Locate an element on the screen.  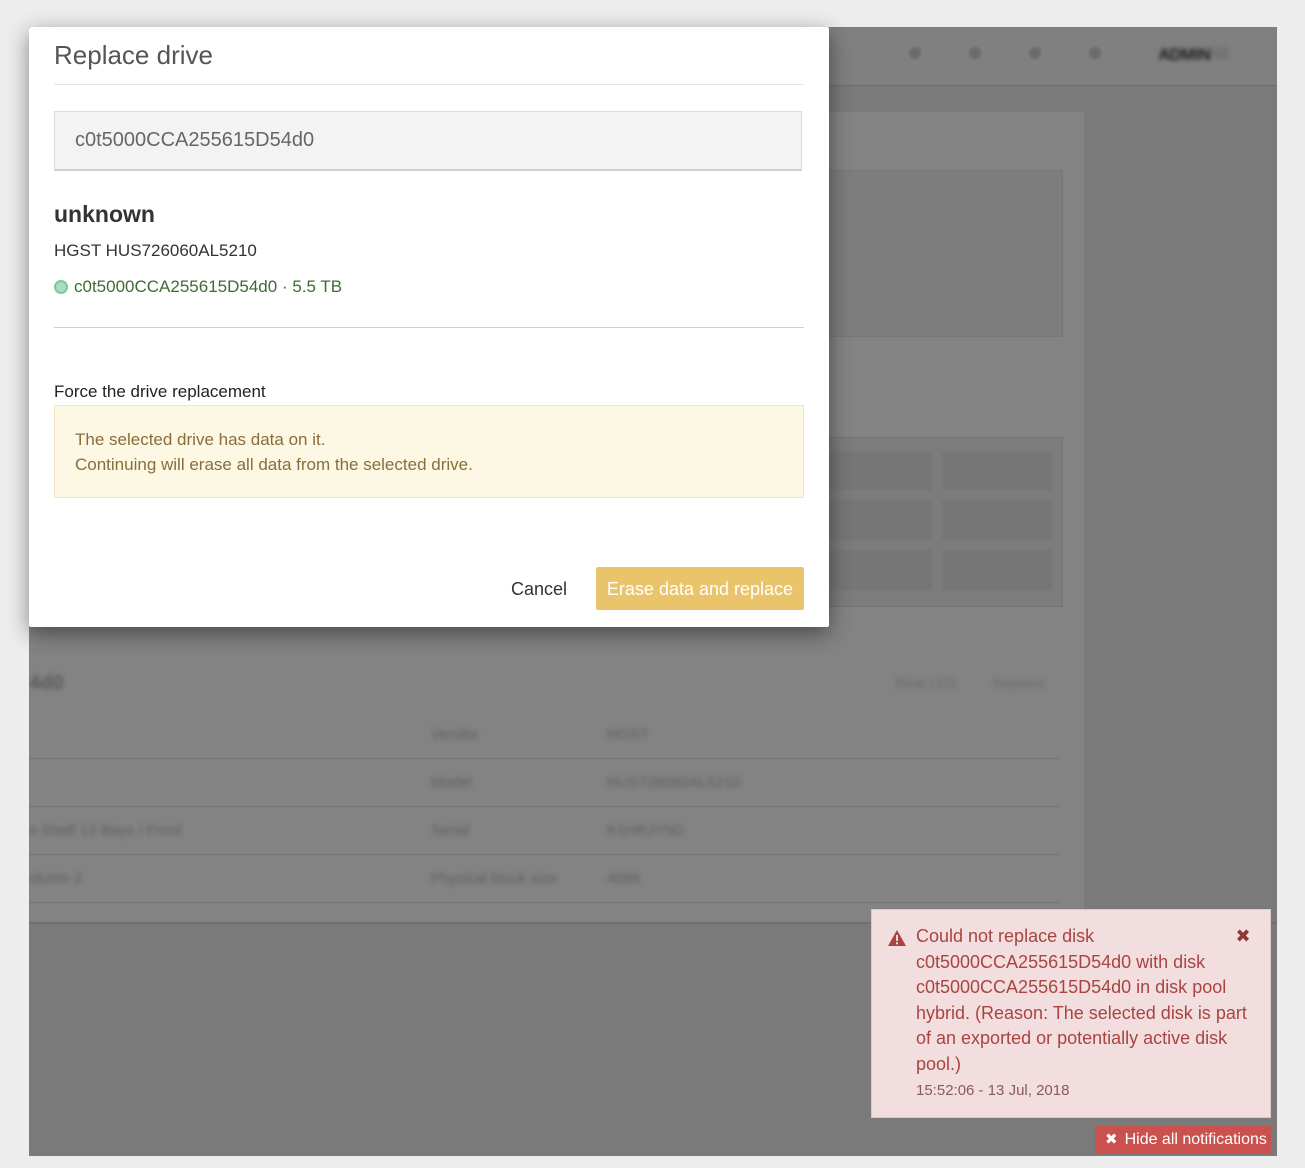
drive-size: 5.5 TB is located at coordinates (317, 286).